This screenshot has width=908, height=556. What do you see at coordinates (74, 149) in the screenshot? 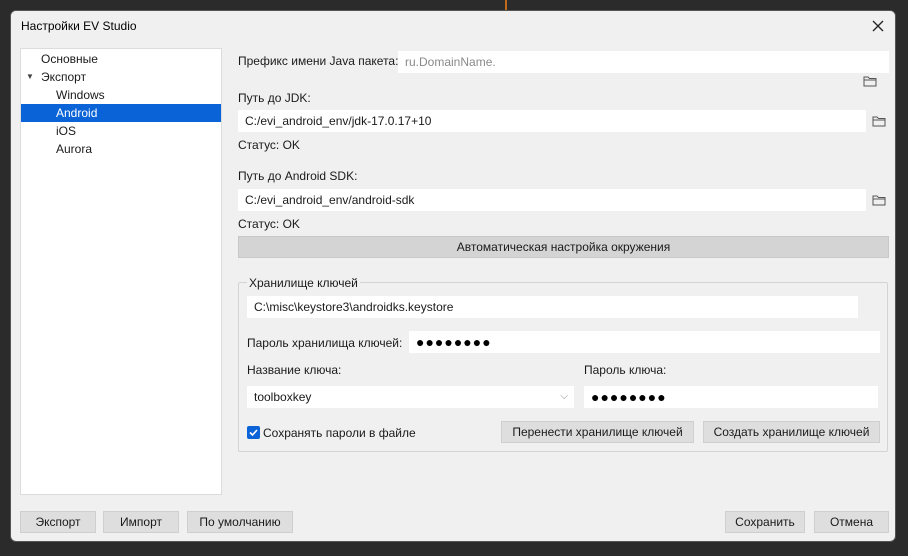
I see `tree-item-label: Aurora` at bounding box center [74, 149].